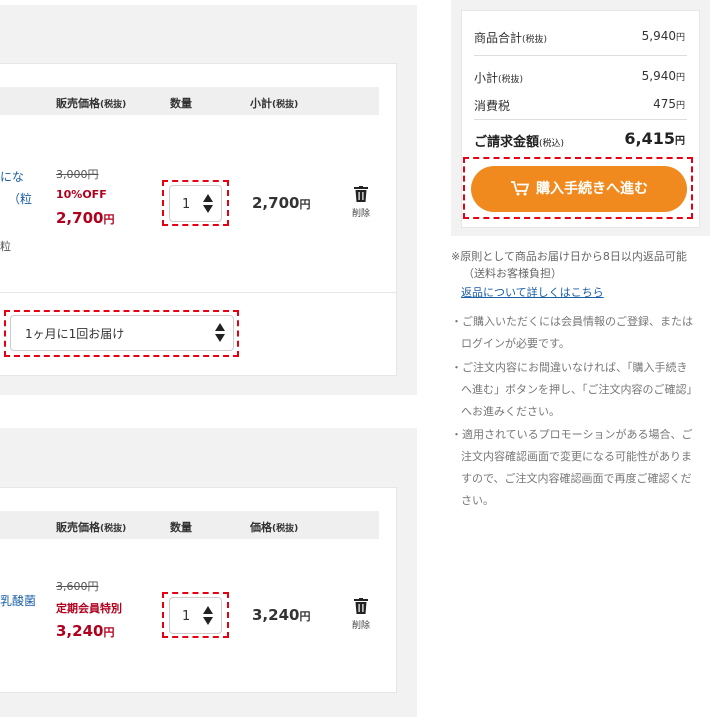 The width and height of the screenshot is (710, 717). I want to click on member-special-badge: 定期会員特別, so click(89, 608).